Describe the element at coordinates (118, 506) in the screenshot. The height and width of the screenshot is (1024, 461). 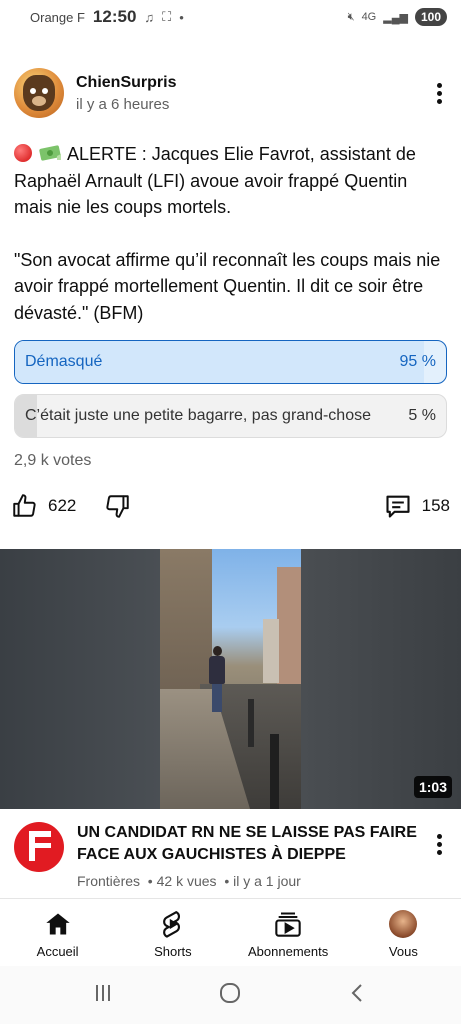
I see `dislike-icon` at that location.